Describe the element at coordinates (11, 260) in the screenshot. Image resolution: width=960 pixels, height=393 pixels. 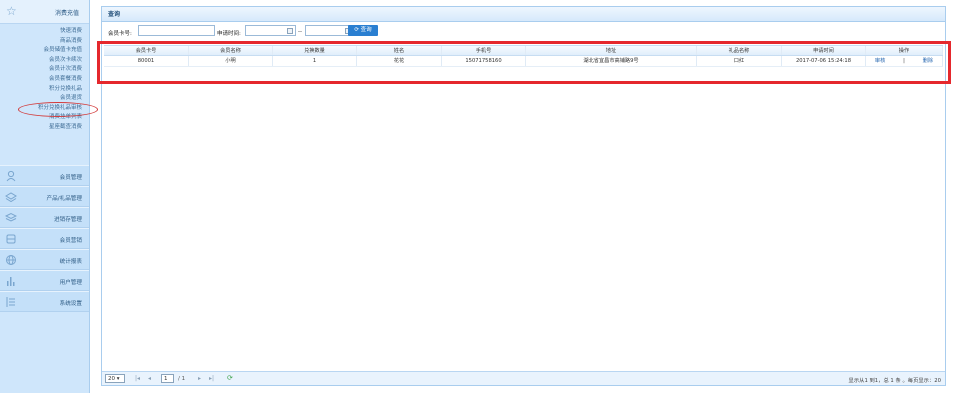
I see `globe-icon` at that location.